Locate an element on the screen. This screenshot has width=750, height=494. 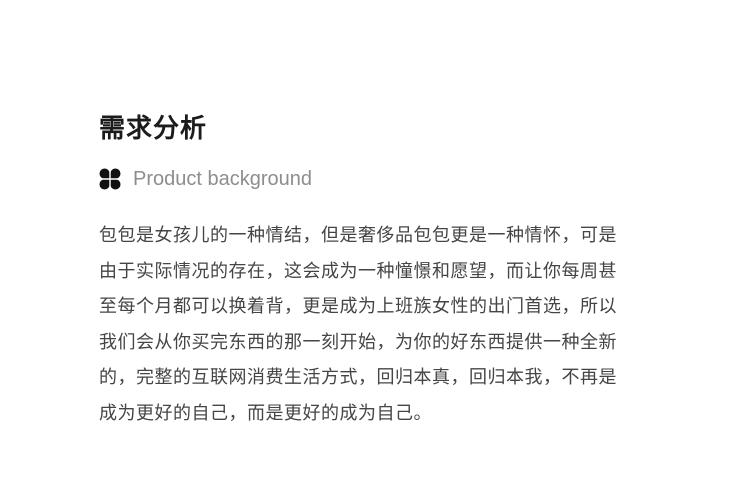
paragraph-line: 由于实际情况的存在，这会成为一种憧憬和愿望，而让你每周甚 is located at coordinates (358, 271).